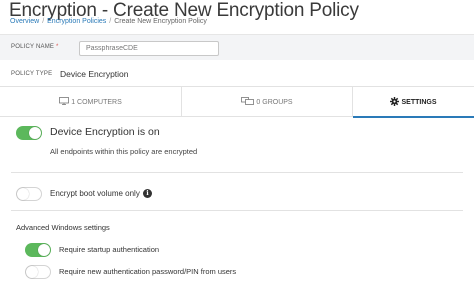 This screenshot has width=474, height=284. Describe the element at coordinates (24, 21) in the screenshot. I see `breadcrumb-overview: Overview` at that location.